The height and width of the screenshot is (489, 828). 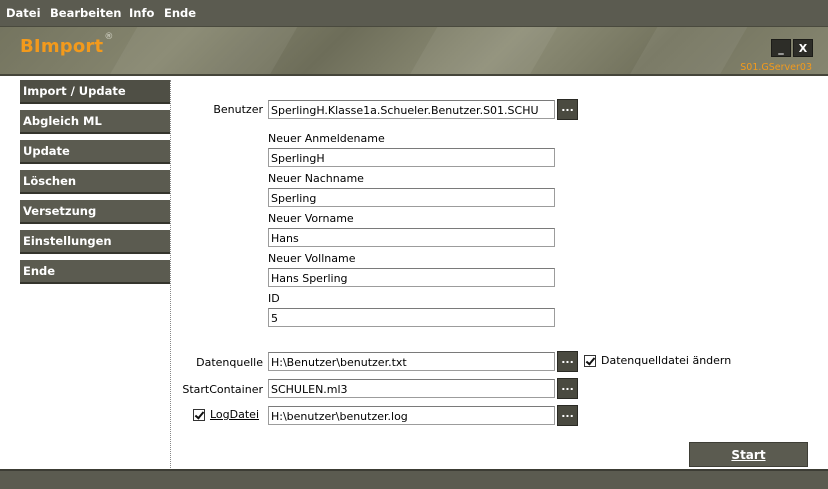 What do you see at coordinates (411, 237) in the screenshot?
I see `vorname-field` at bounding box center [411, 237].